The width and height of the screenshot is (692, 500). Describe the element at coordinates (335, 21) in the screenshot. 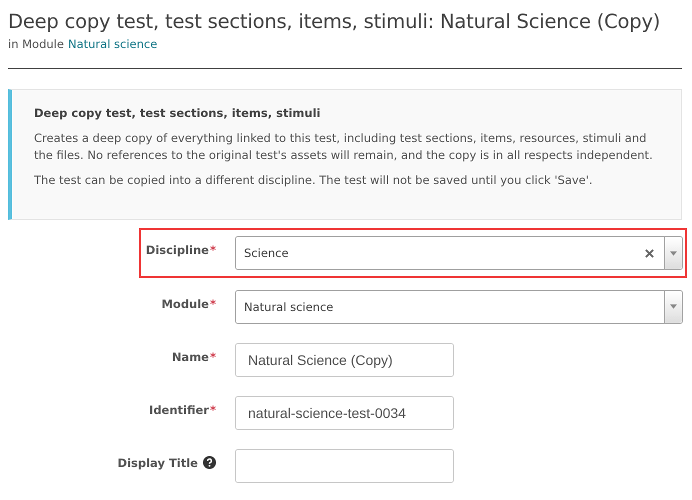

I see `page-title: Deep copy test, test sections, items, stimuli: Natural Science (Copy)` at that location.